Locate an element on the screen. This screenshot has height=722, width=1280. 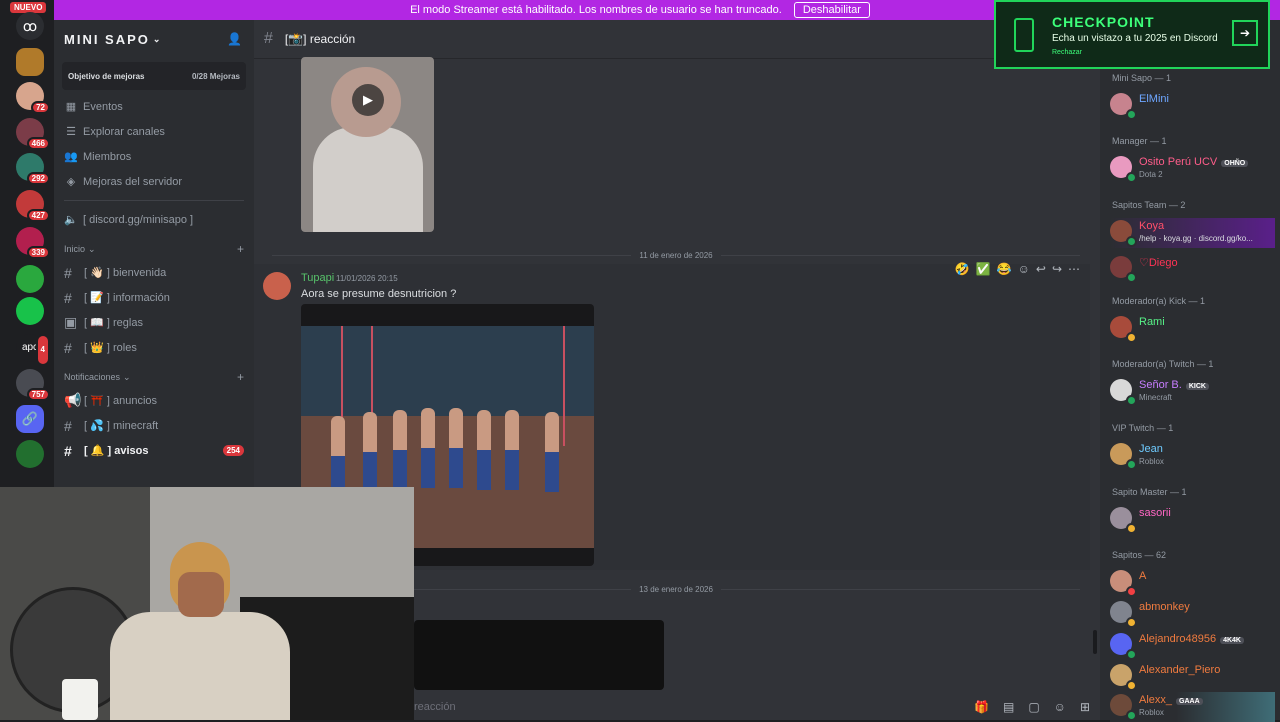
browse-icon: ☰ is located at coordinates (71, 132).